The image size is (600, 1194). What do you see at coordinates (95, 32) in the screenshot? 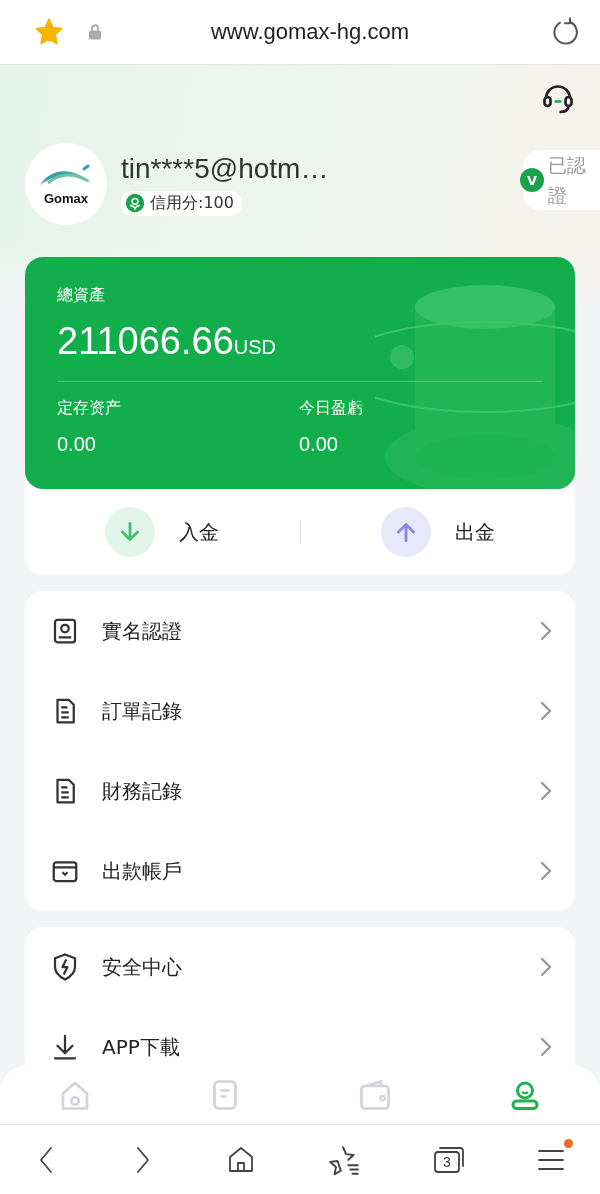
I see `lock-icon` at bounding box center [95, 32].